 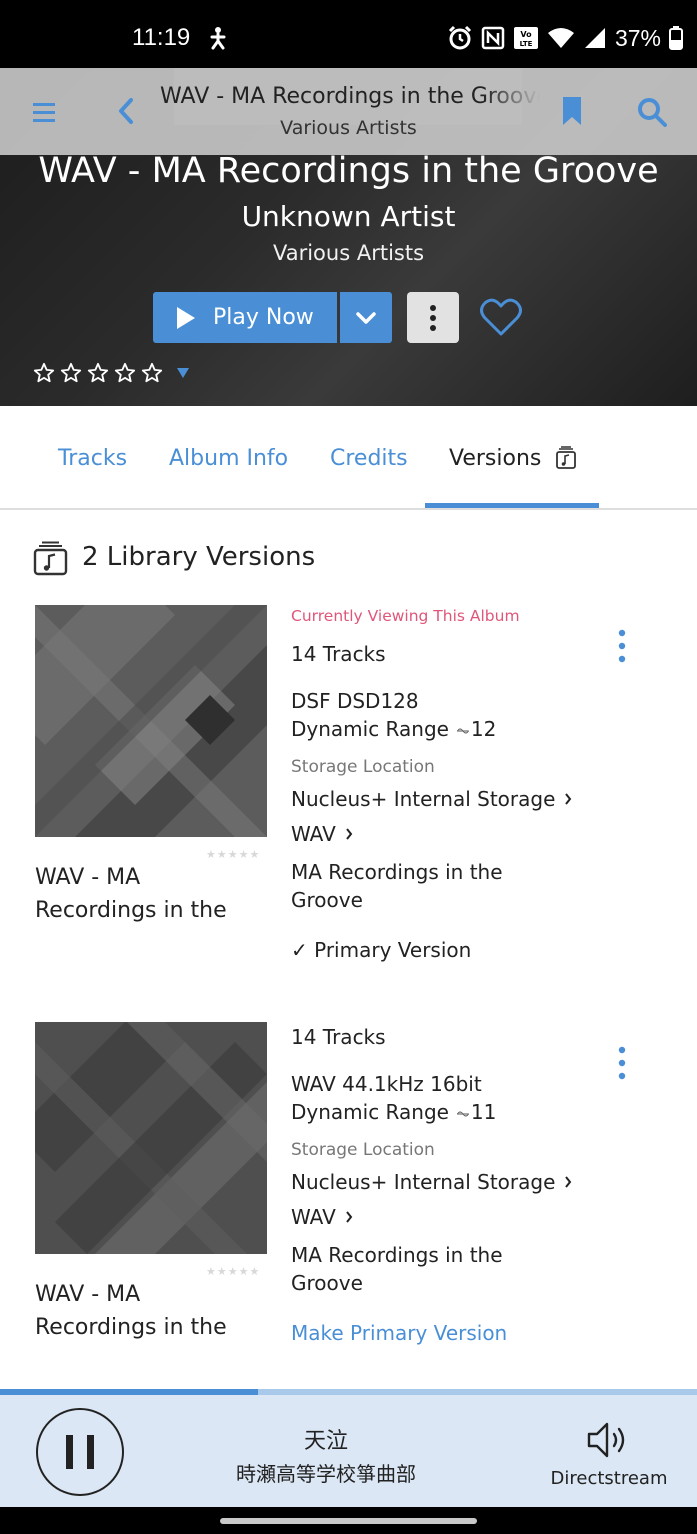 I want to click on svg-text: LTE, so click(x=526, y=44).